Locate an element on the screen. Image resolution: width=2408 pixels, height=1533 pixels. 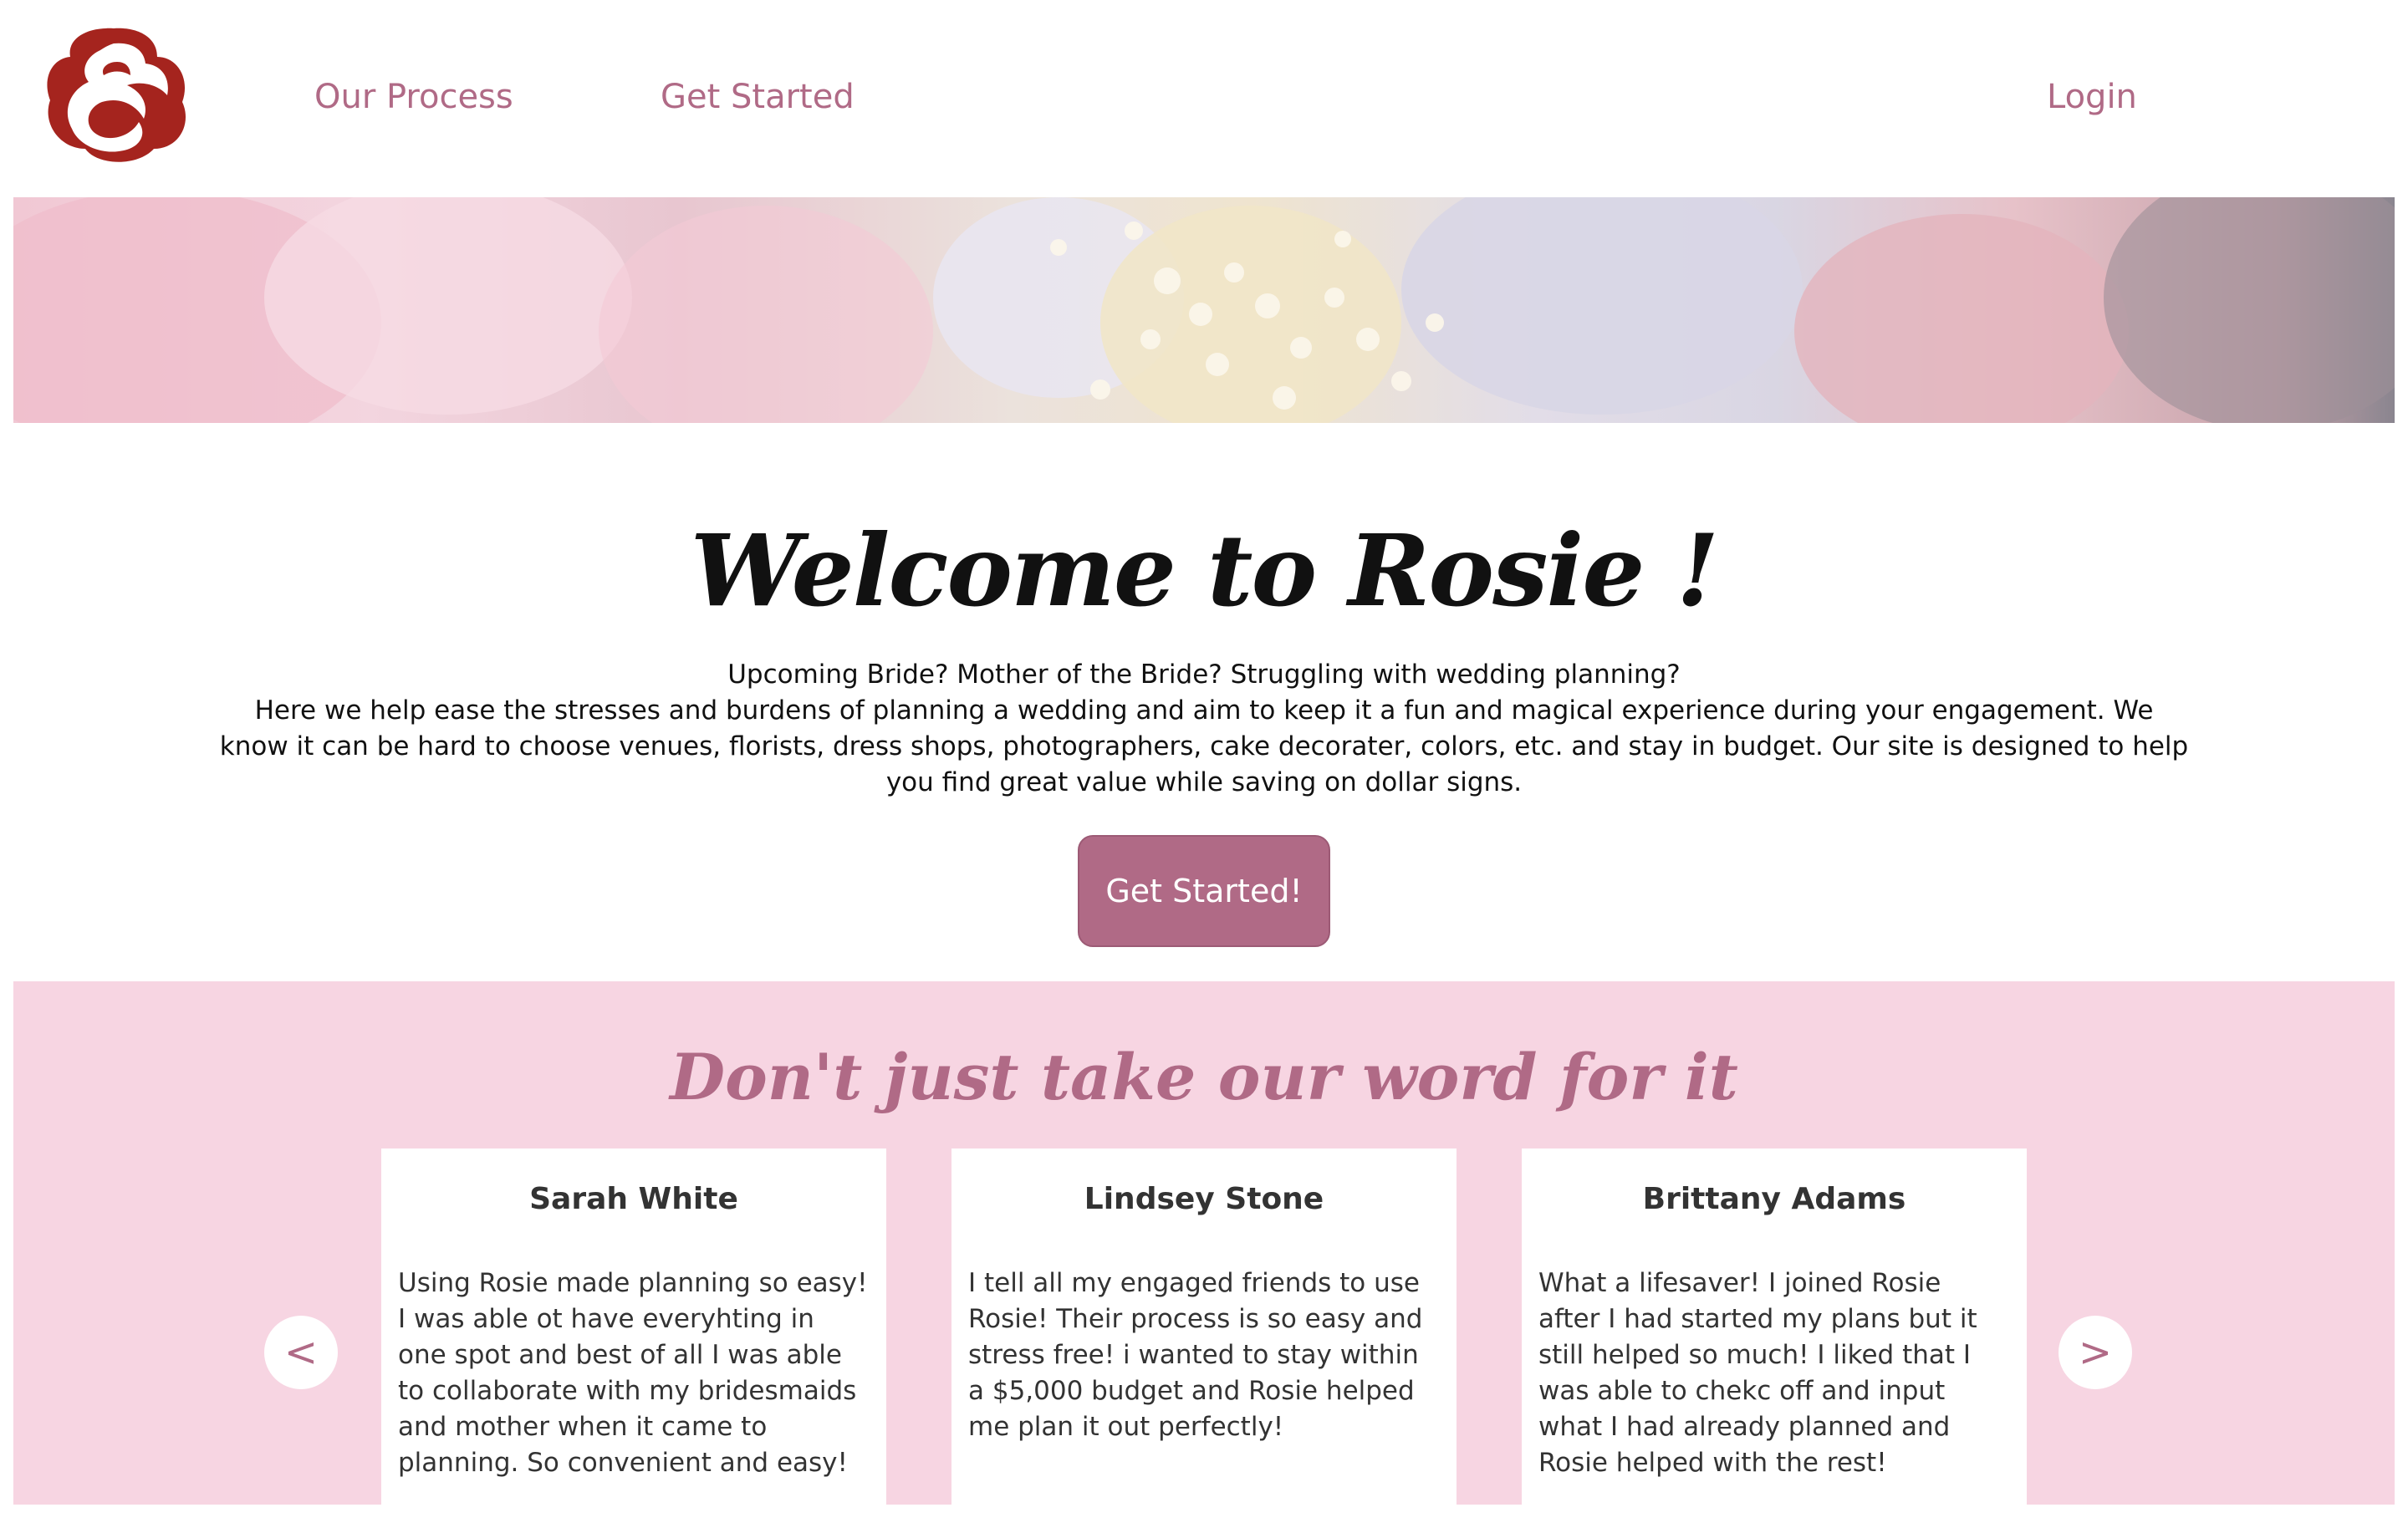
hero-flower-banner is located at coordinates (1204, 310).